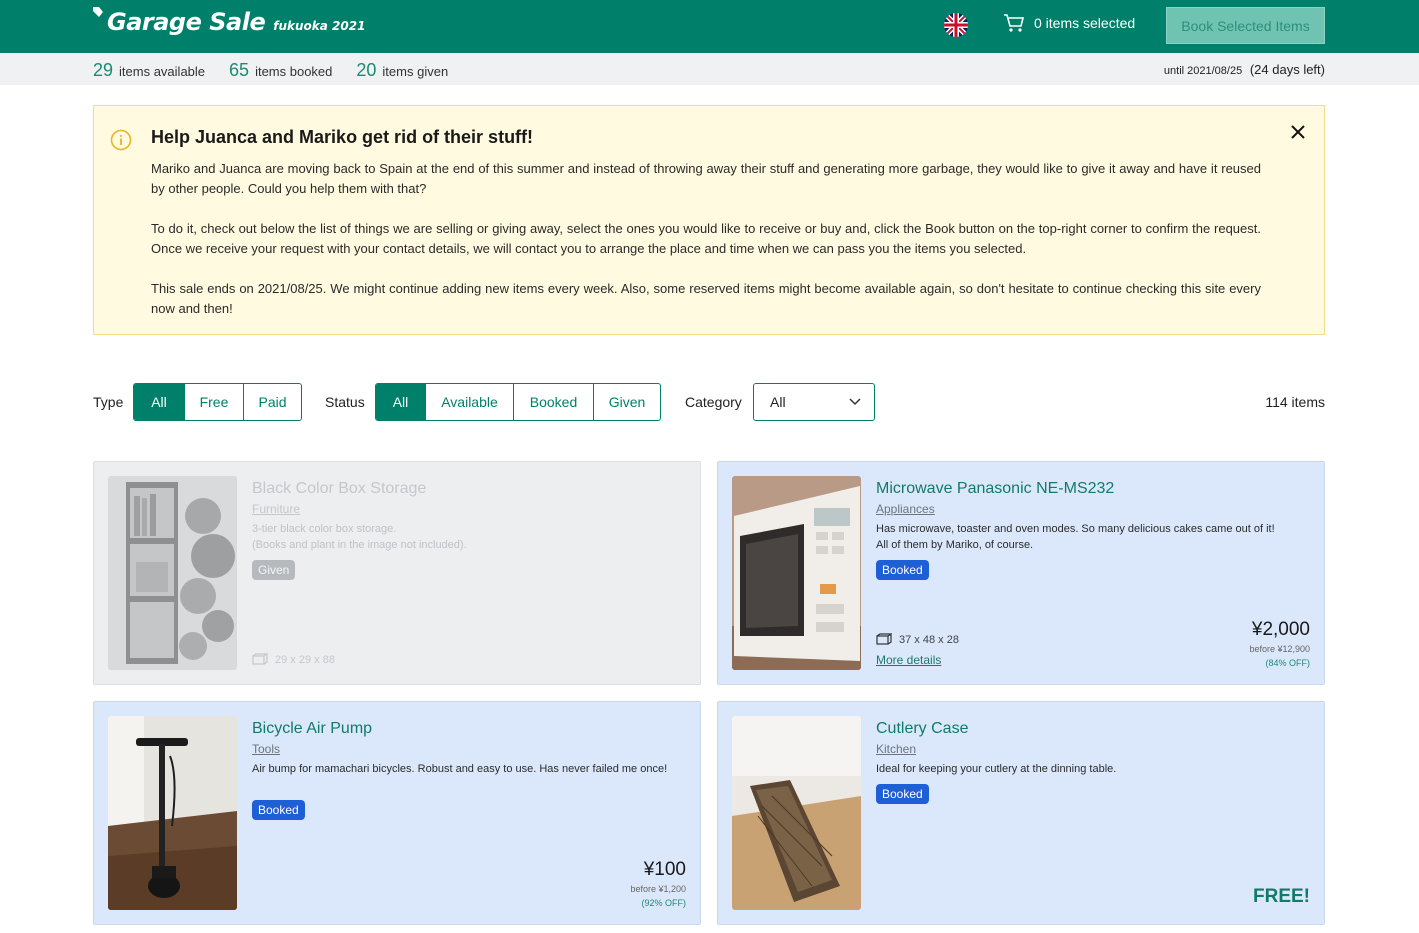 The width and height of the screenshot is (1419, 933). I want to click on category-select: All, so click(814, 402).